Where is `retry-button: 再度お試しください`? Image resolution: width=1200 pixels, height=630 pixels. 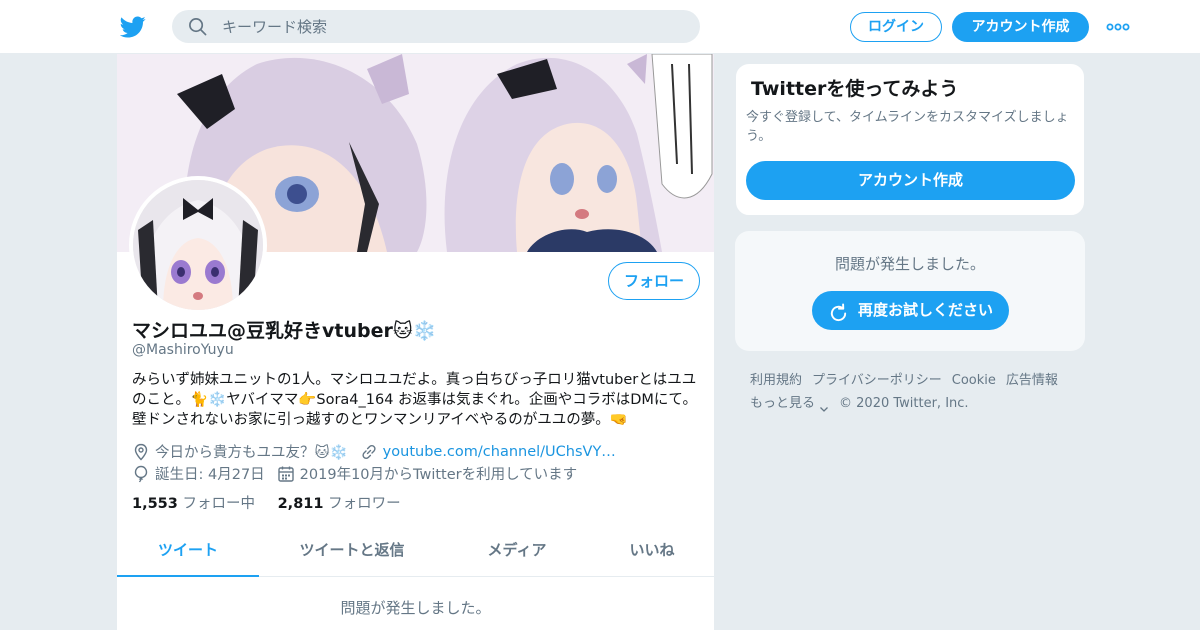 retry-button: 再度お試しください is located at coordinates (910, 310).